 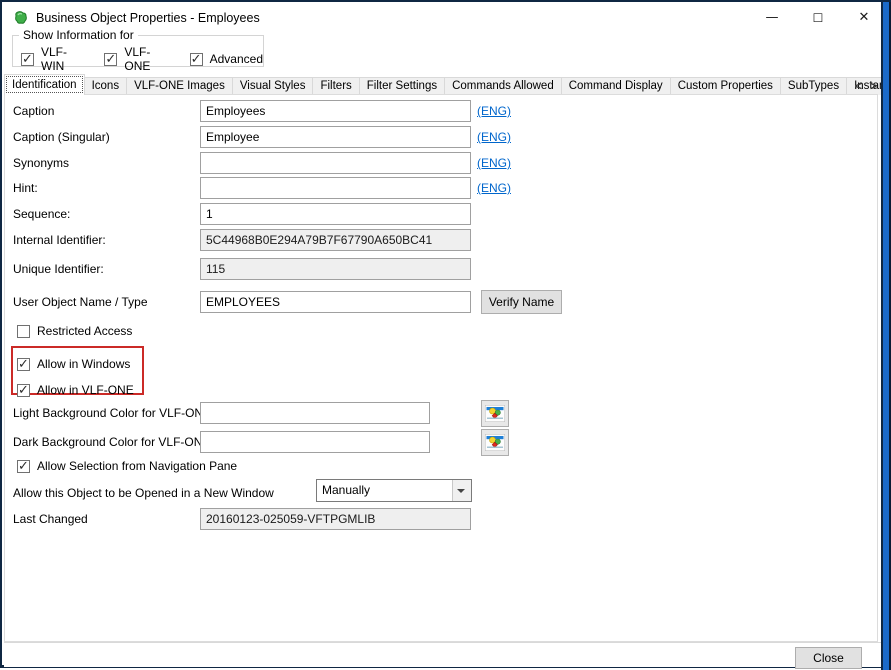 What do you see at coordinates (272, 86) in the screenshot?
I see `tab-visual-styles: Visual Styles` at bounding box center [272, 86].